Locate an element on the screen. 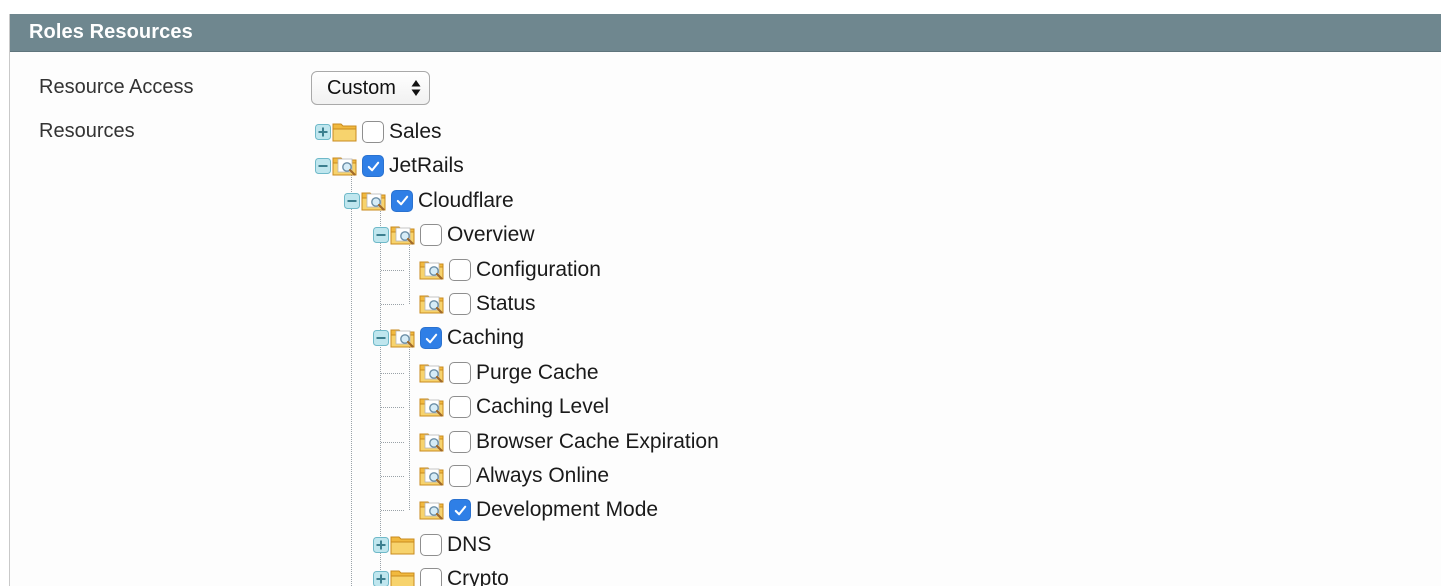 The image size is (1441, 586). tree-node: Browser Cache Expiration is located at coordinates (569, 442).